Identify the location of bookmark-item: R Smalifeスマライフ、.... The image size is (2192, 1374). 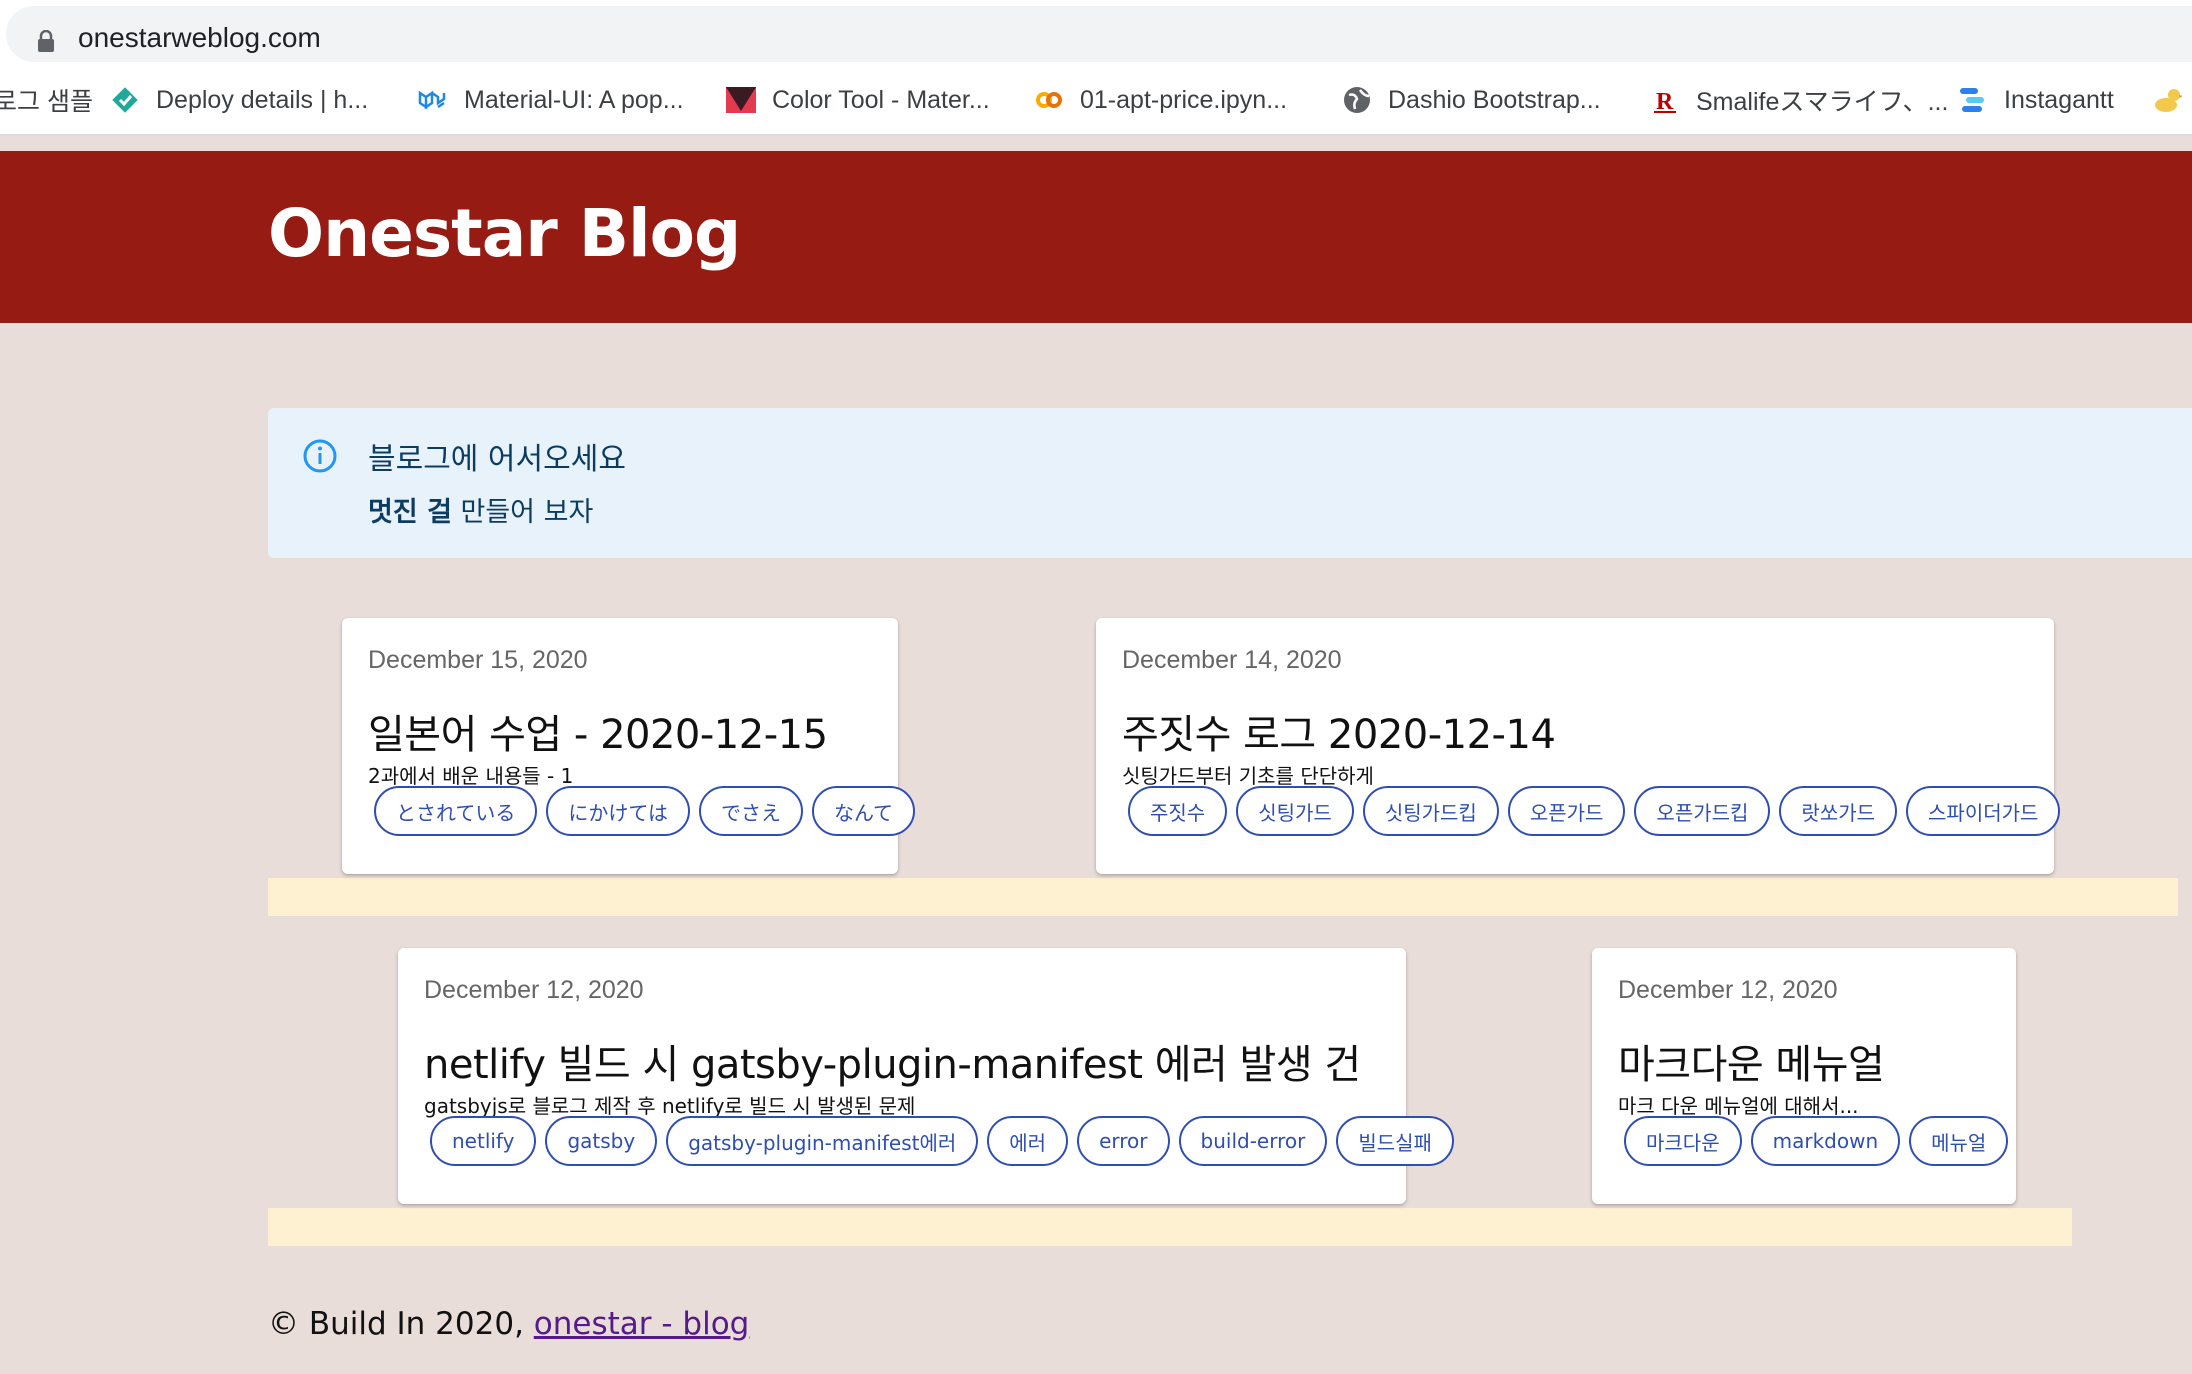
(1799, 100).